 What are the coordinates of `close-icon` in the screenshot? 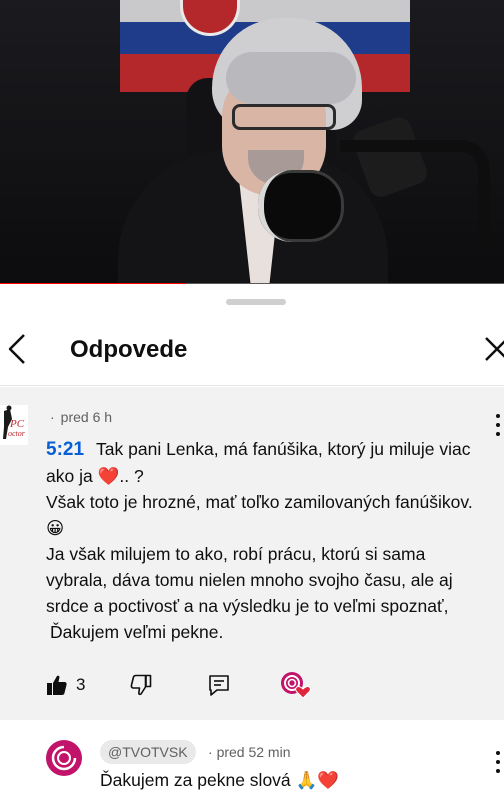 It's located at (494, 349).